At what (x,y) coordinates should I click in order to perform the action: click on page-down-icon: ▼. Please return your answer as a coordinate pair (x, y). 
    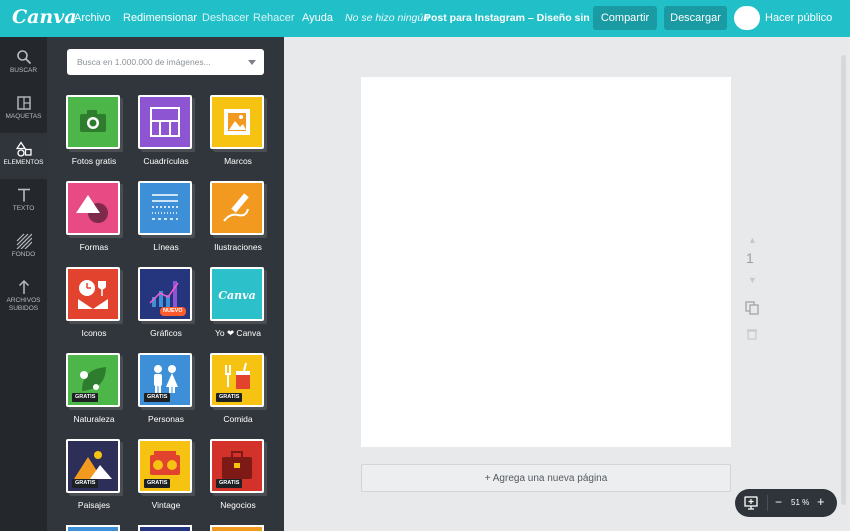
    Looking at the image, I should click on (752, 280).